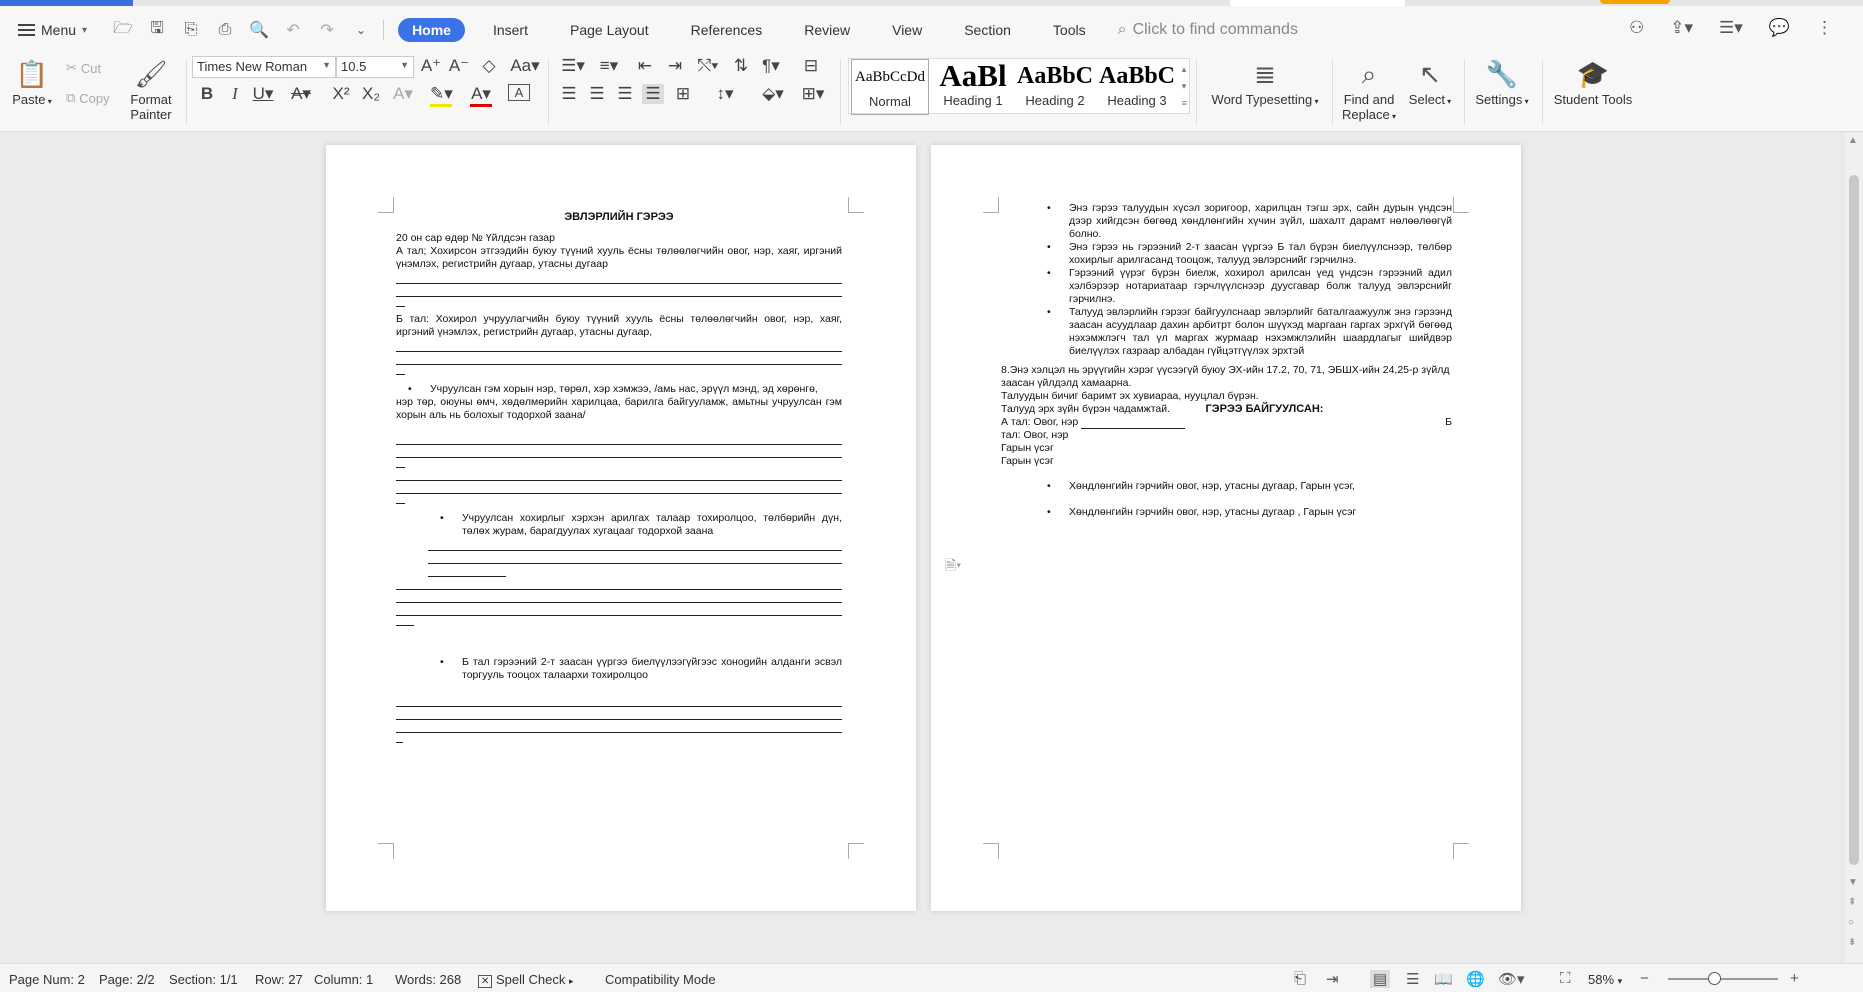 This screenshot has height=992, width=1863. What do you see at coordinates (361, 30) in the screenshot?
I see `customize-qa-icon: ⌄` at bounding box center [361, 30].